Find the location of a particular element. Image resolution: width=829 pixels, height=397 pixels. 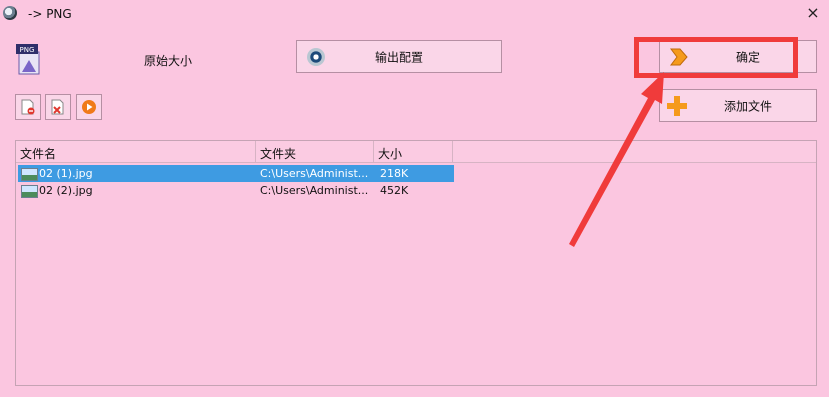

app-icon is located at coordinates (10, 13).